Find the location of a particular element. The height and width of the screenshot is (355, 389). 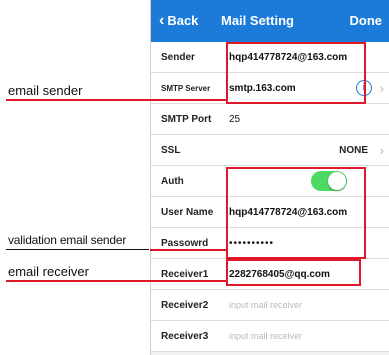

sender-highlight-box is located at coordinates (296, 73).